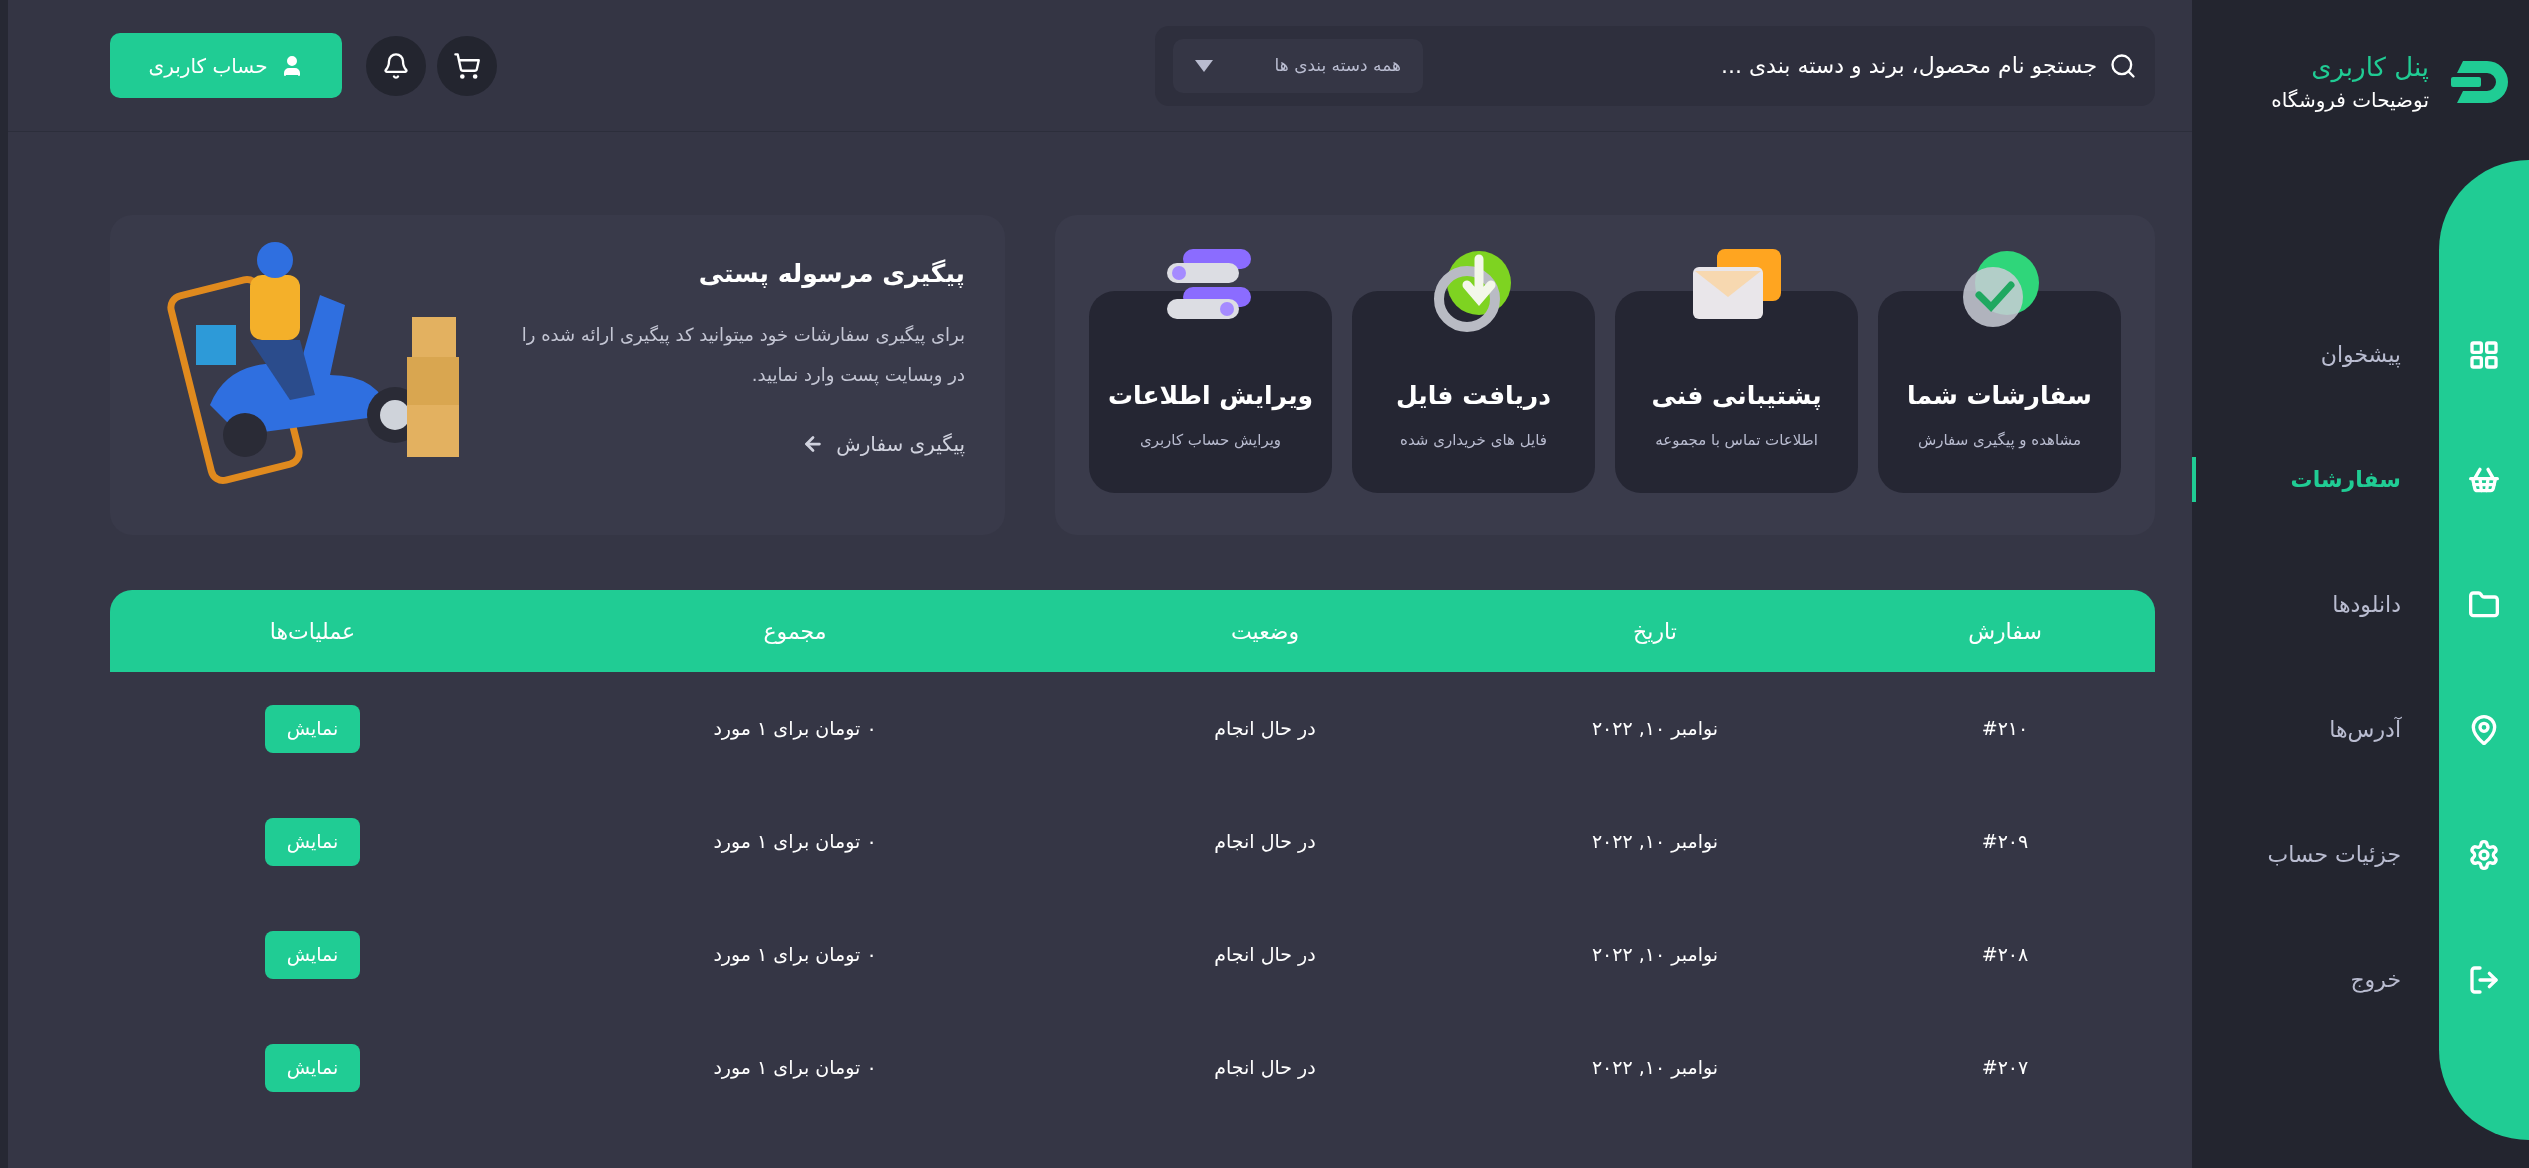 The width and height of the screenshot is (2529, 1168). Describe the element at coordinates (312, 631) in the screenshot. I see `column-header: عملیات‌ها` at that location.